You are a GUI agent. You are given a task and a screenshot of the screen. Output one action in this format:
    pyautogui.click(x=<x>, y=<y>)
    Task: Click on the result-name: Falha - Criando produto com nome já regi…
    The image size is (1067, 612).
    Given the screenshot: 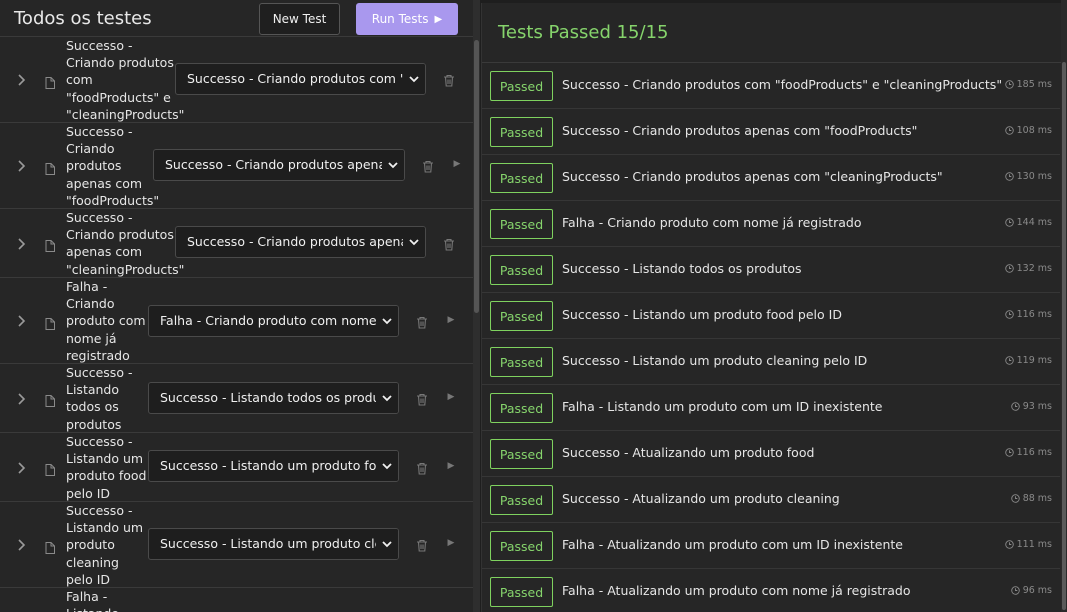 What is the action you would take?
    pyautogui.click(x=712, y=222)
    